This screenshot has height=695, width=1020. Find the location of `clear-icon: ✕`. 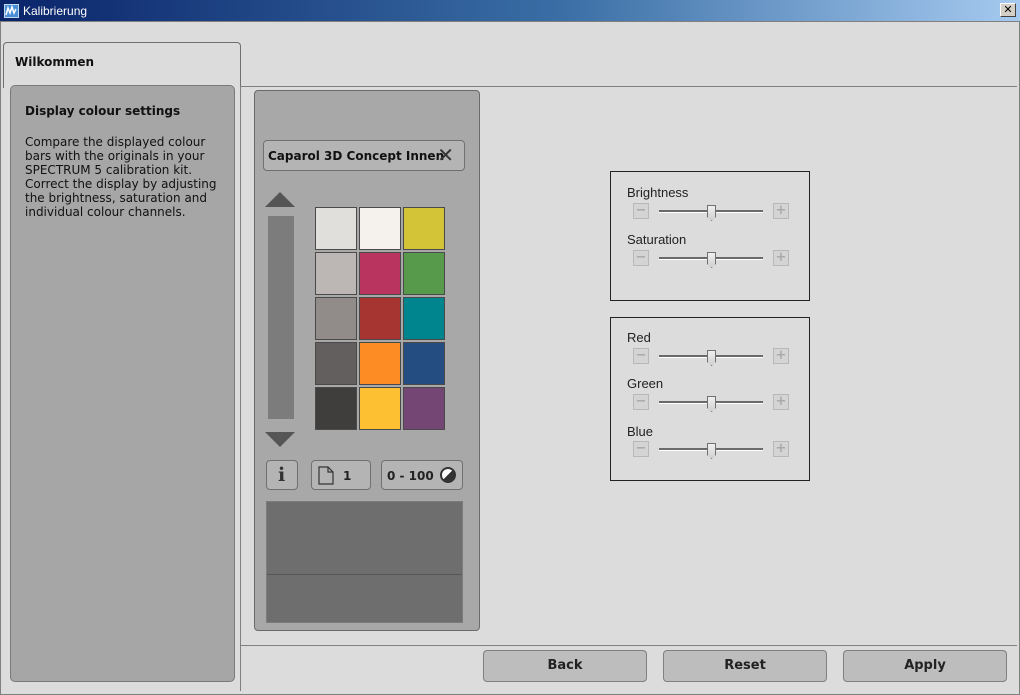

clear-icon: ✕ is located at coordinates (445, 155).